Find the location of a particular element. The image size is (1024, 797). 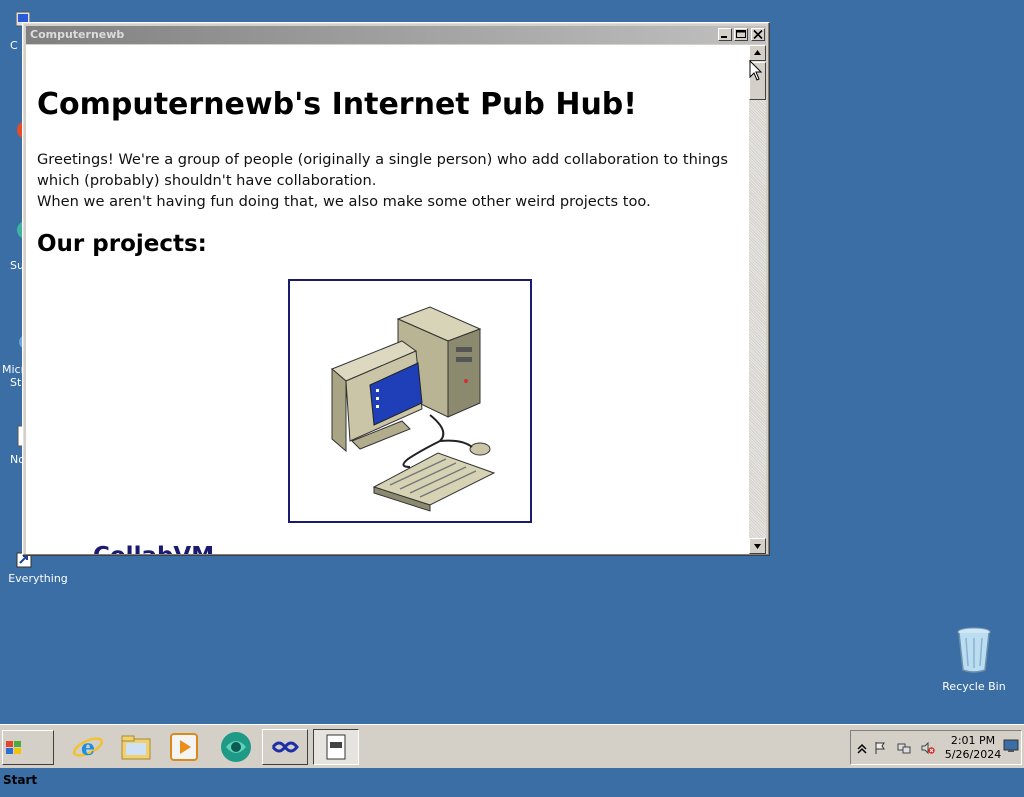

taskbar-button-collabvm is located at coordinates (285, 747).